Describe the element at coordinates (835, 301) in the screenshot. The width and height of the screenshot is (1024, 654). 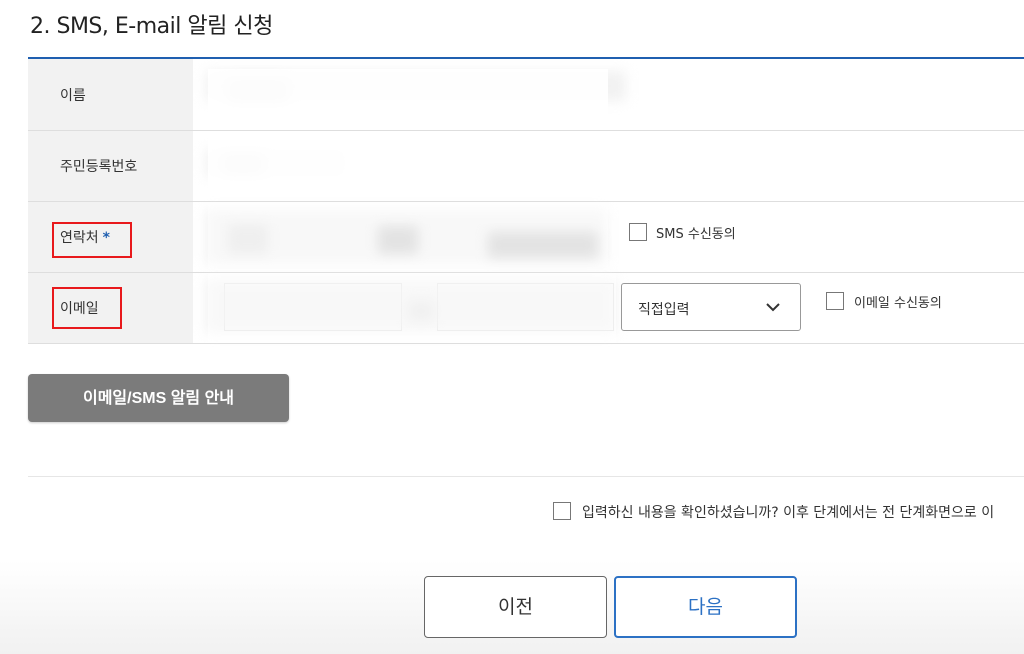
I see `email-consent-checkbox` at that location.